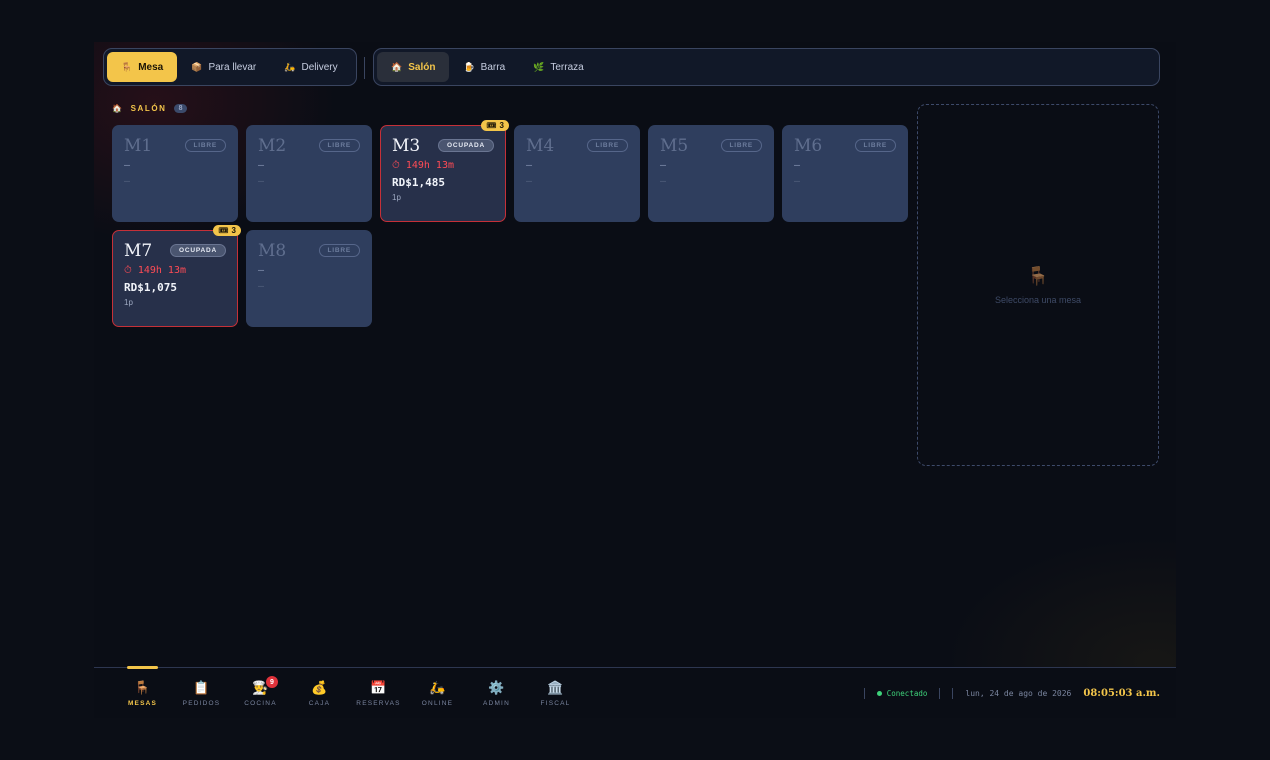 The width and height of the screenshot is (1270, 760). Describe the element at coordinates (309, 278) in the screenshot. I see `table-card-m8: M8 LIBRE — —` at that location.